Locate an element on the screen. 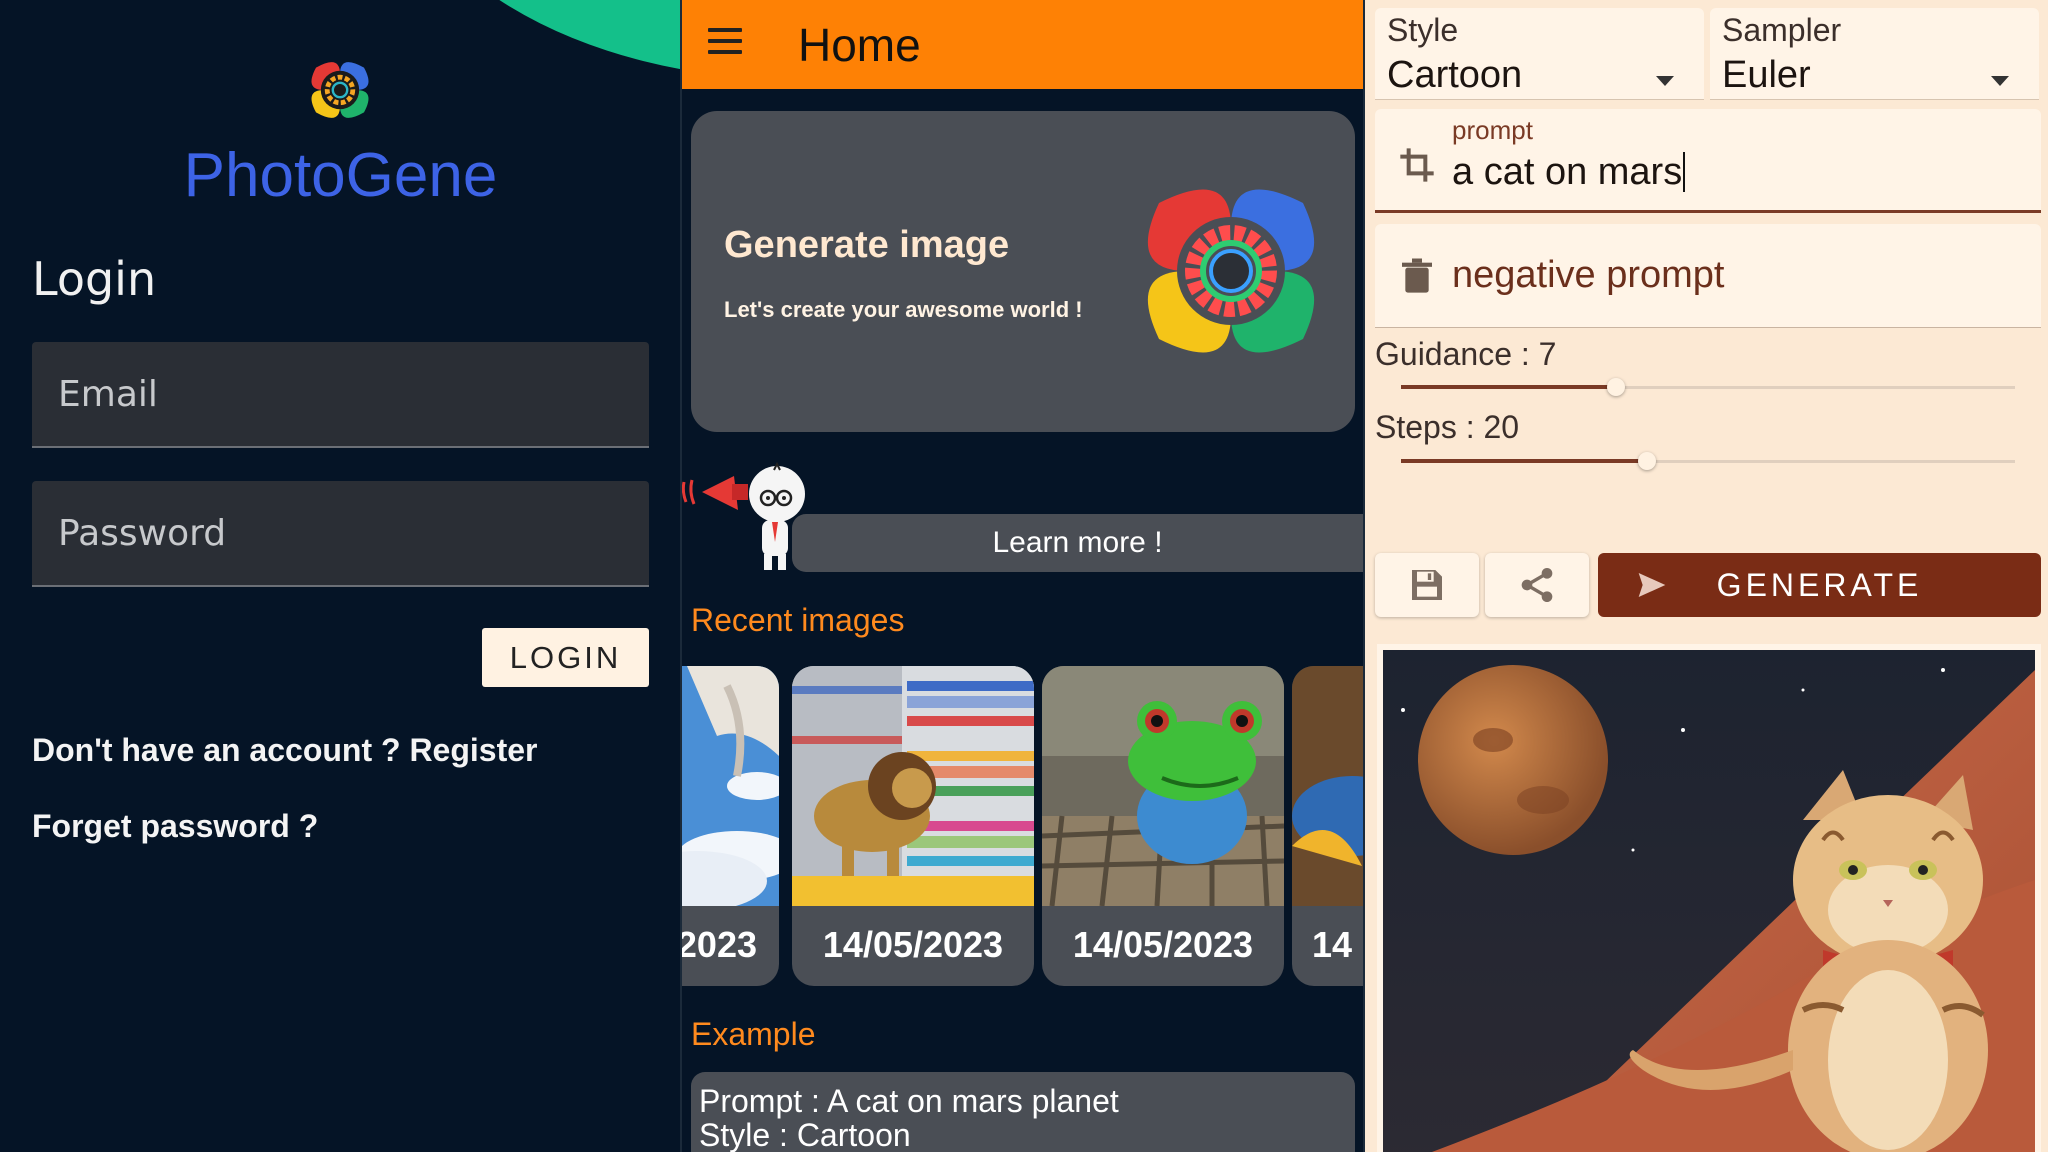  steps-label: Steps : 20 is located at coordinates (1447, 427).